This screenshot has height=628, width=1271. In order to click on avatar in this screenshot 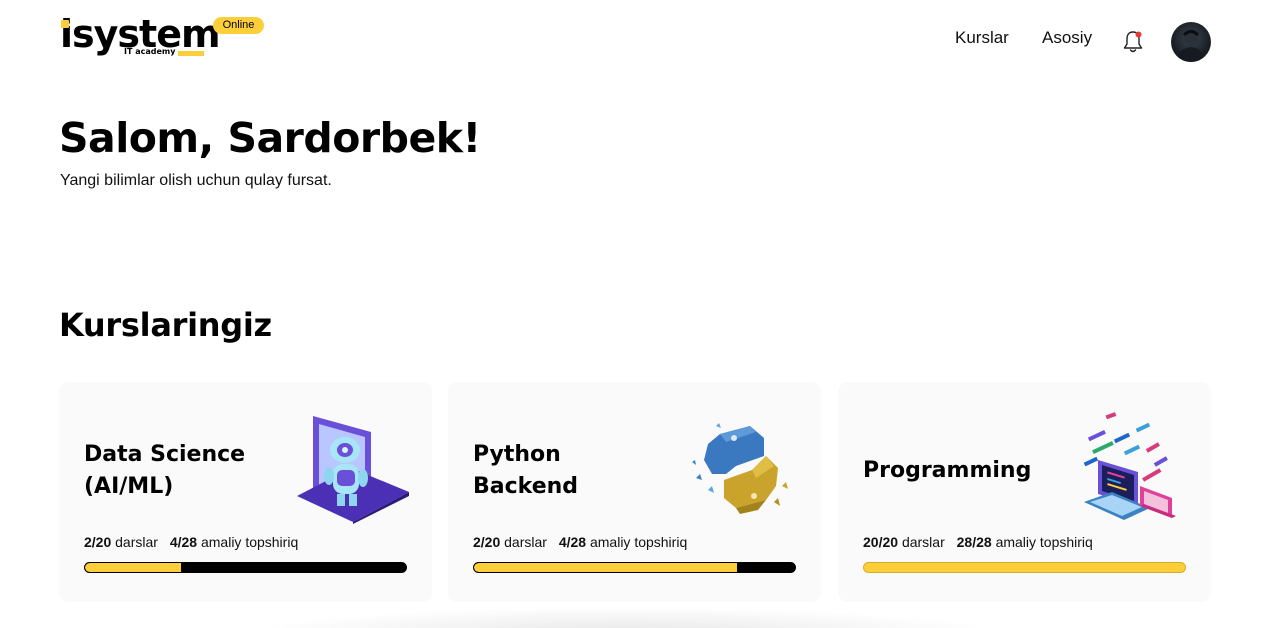, I will do `click(1191, 42)`.